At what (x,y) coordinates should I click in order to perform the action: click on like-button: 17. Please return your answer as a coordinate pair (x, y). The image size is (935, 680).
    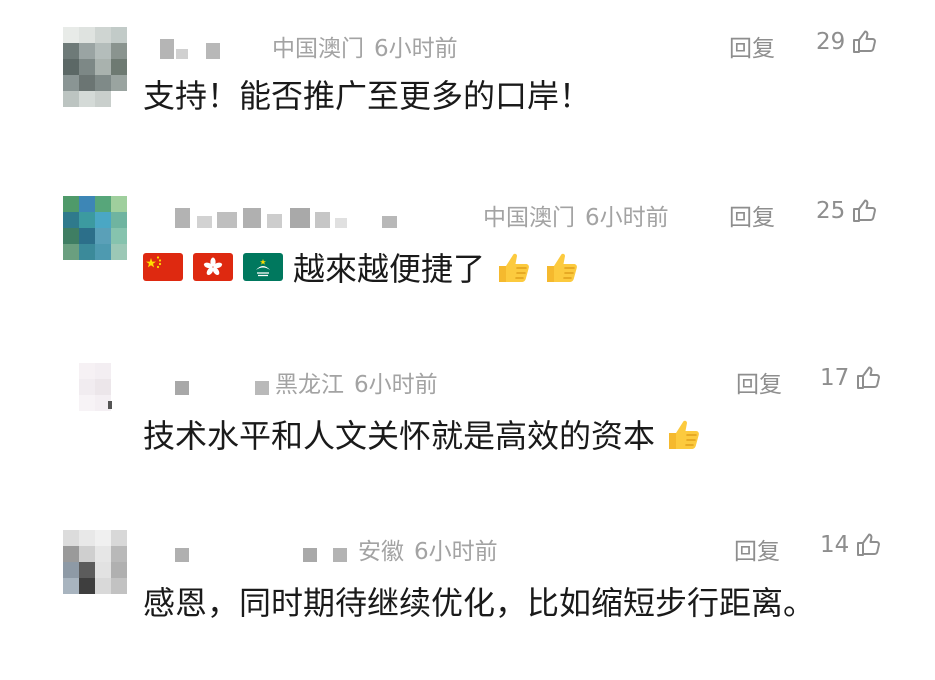
    Looking at the image, I should click on (850, 378).